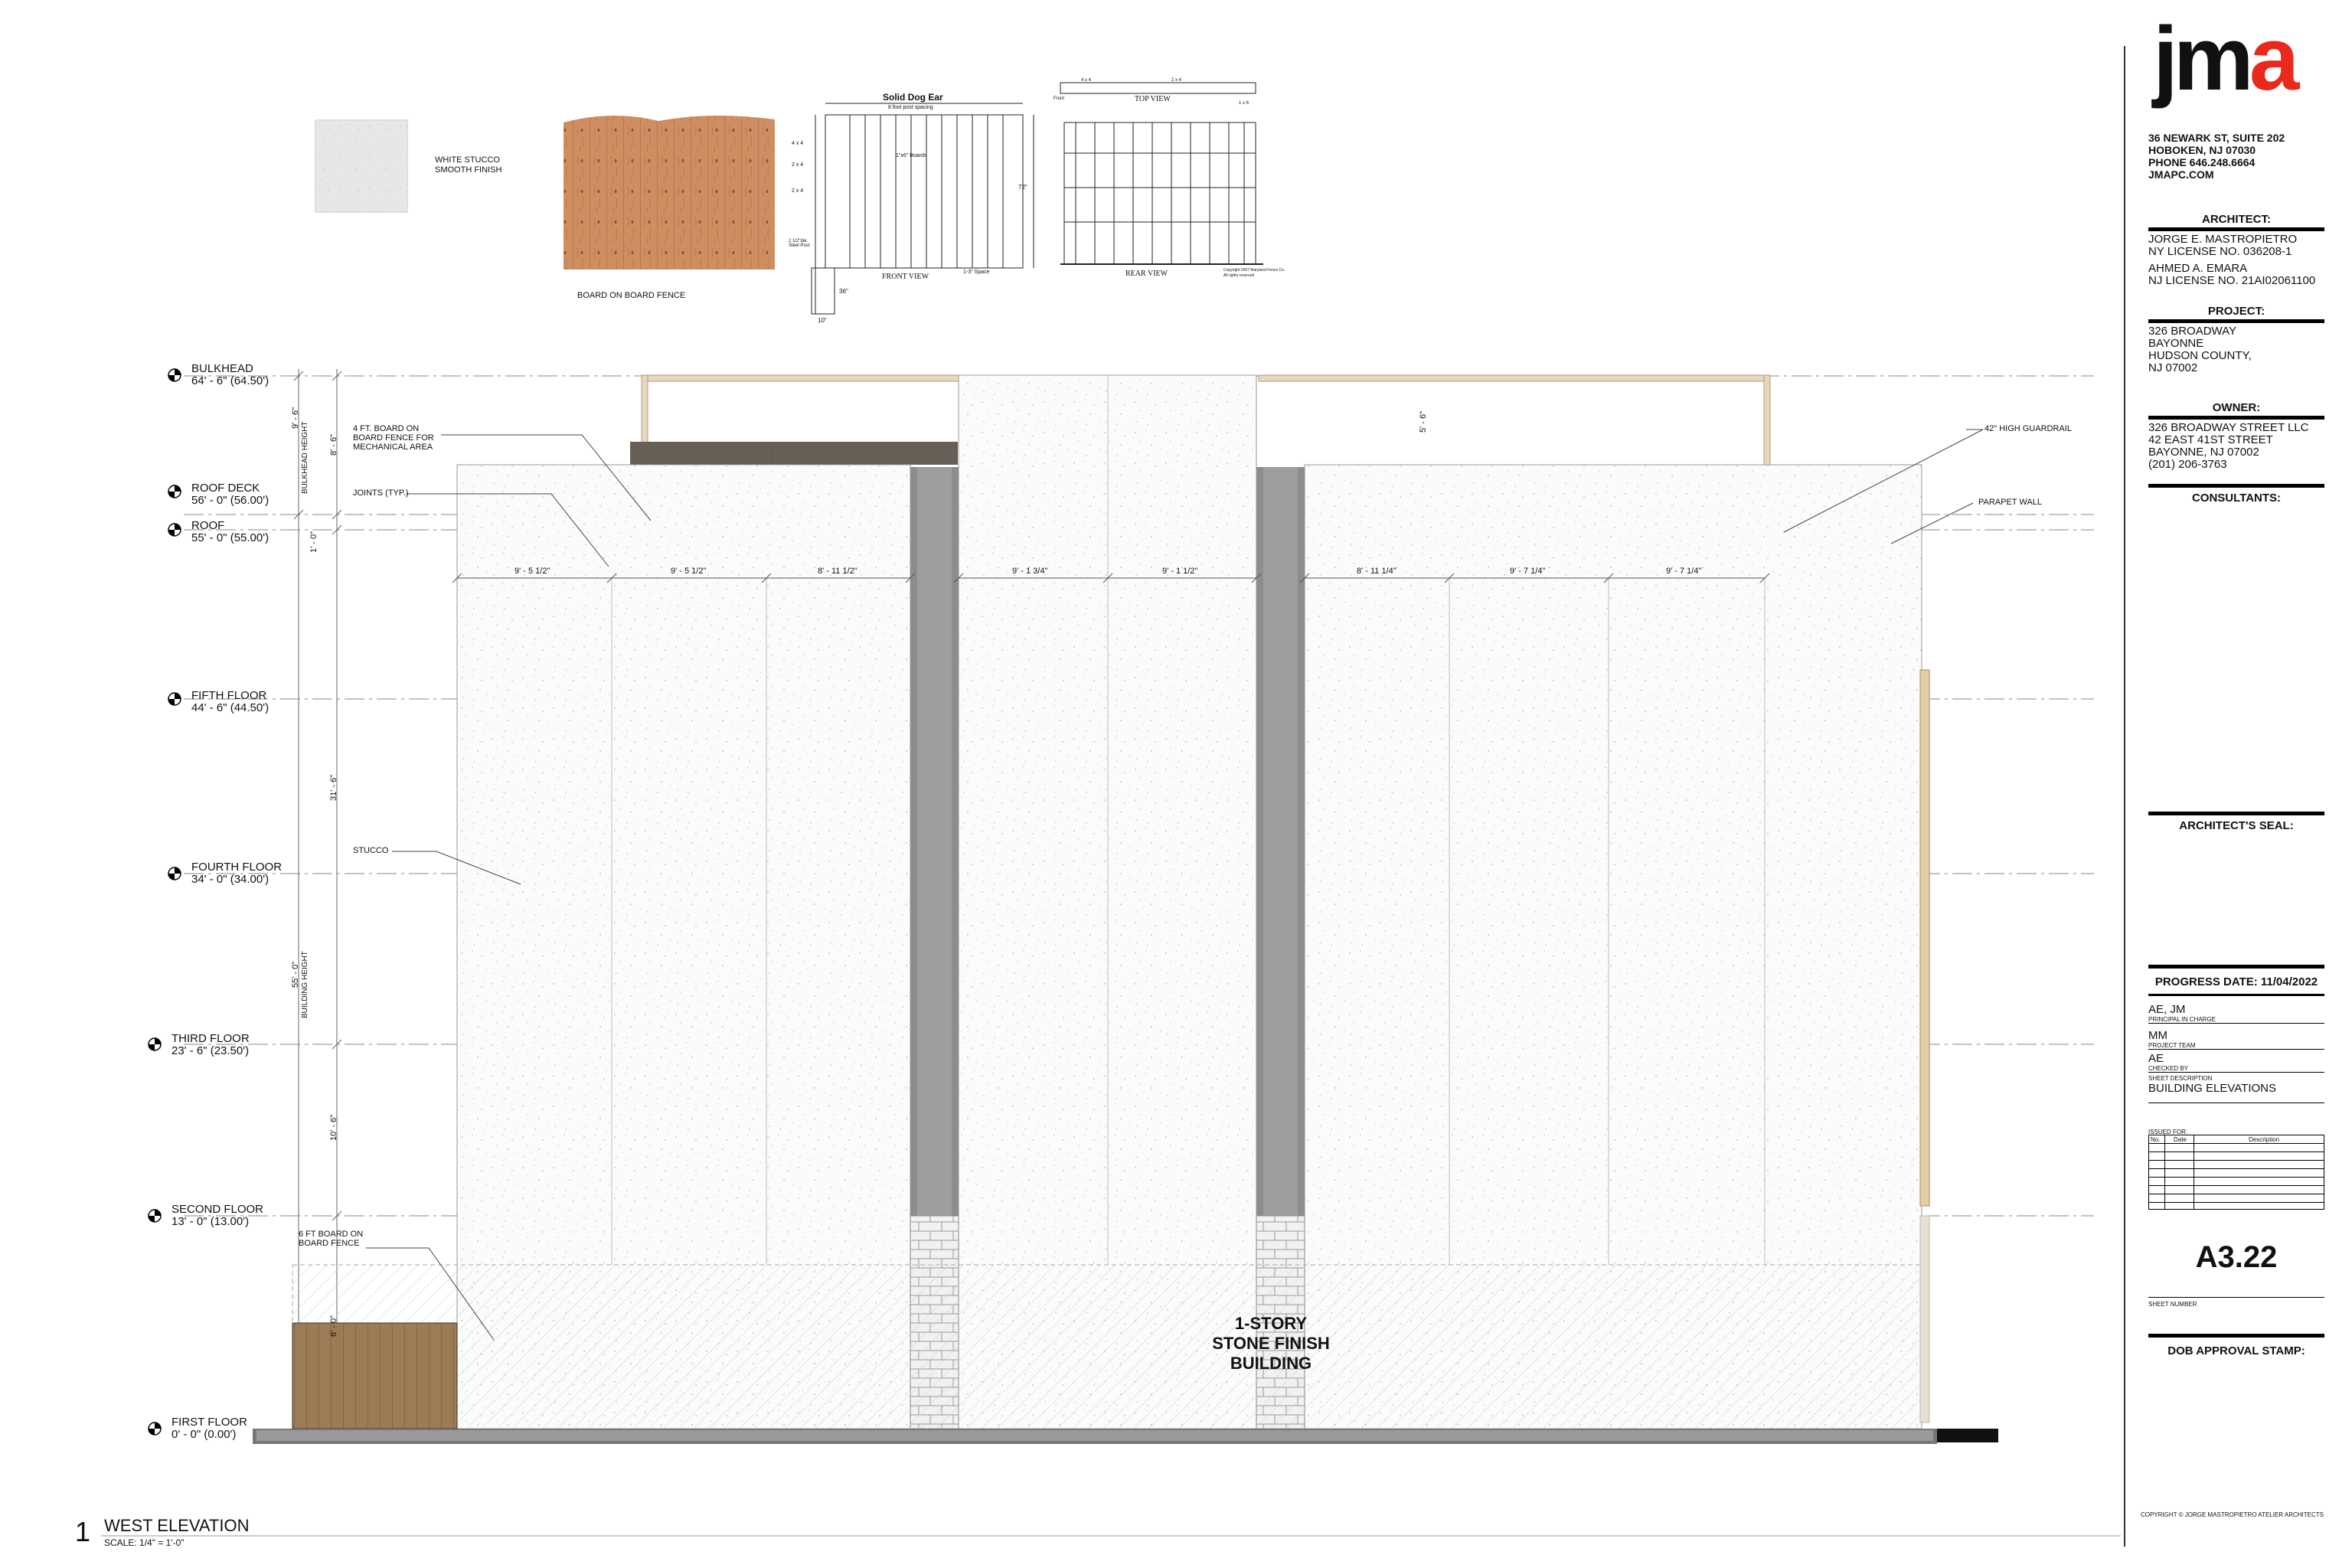  Describe the element at coordinates (1086, 80) in the screenshot. I see `fence-top-label: 4 x 4` at that location.